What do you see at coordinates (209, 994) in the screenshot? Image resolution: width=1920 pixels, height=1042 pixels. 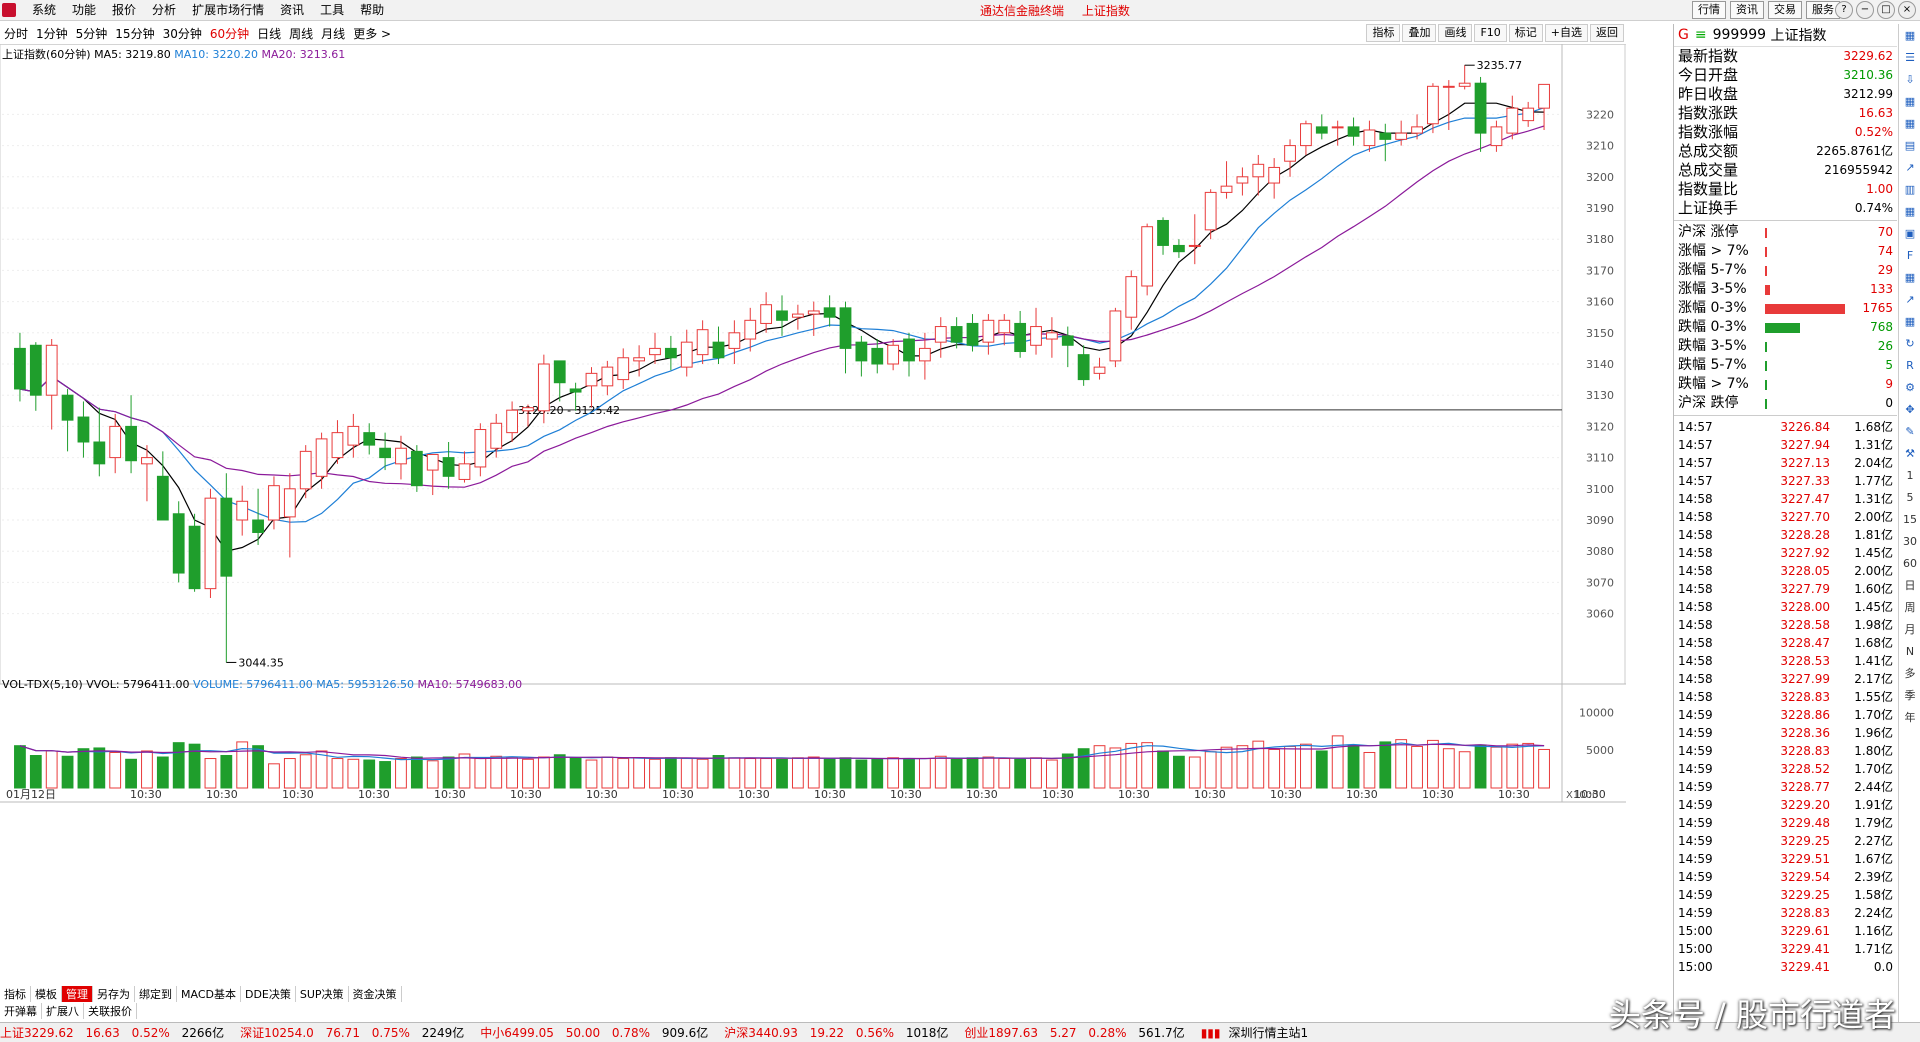 I see `bottom-tab: MACD基本` at bounding box center [209, 994].